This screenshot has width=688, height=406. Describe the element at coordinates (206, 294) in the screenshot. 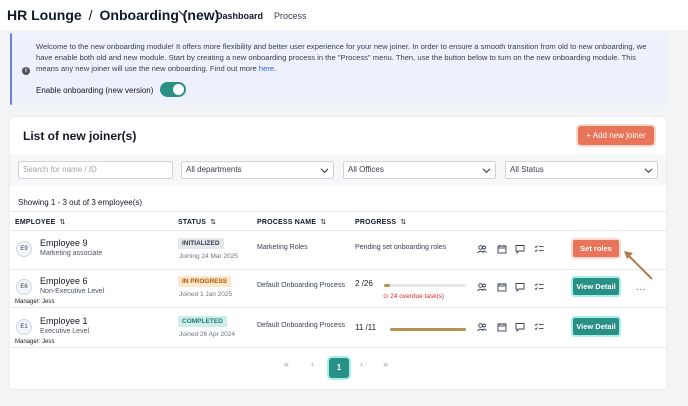

I see `status-date: Joined 1 Jan 2025` at that location.